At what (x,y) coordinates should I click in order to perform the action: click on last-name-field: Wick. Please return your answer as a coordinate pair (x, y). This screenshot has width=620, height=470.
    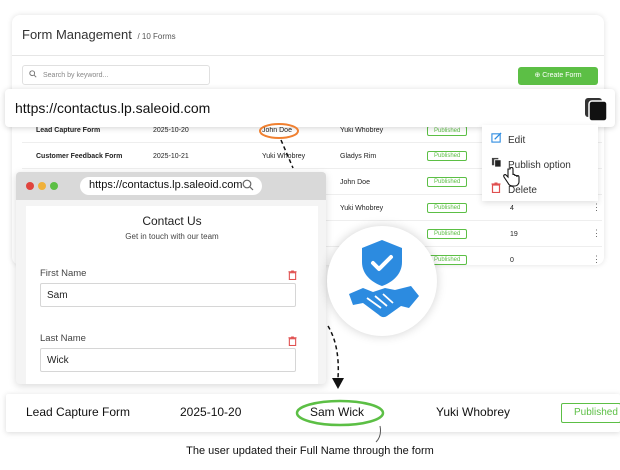
    Looking at the image, I should click on (168, 360).